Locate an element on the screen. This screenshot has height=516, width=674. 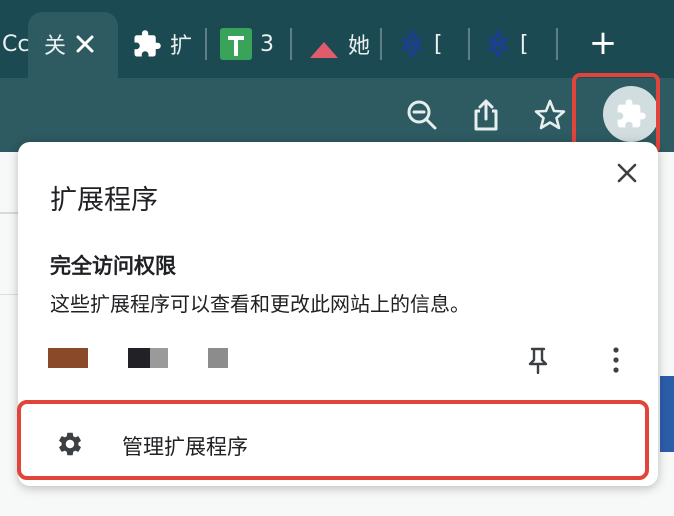
tab-current: 关 is located at coordinates (70, 44).